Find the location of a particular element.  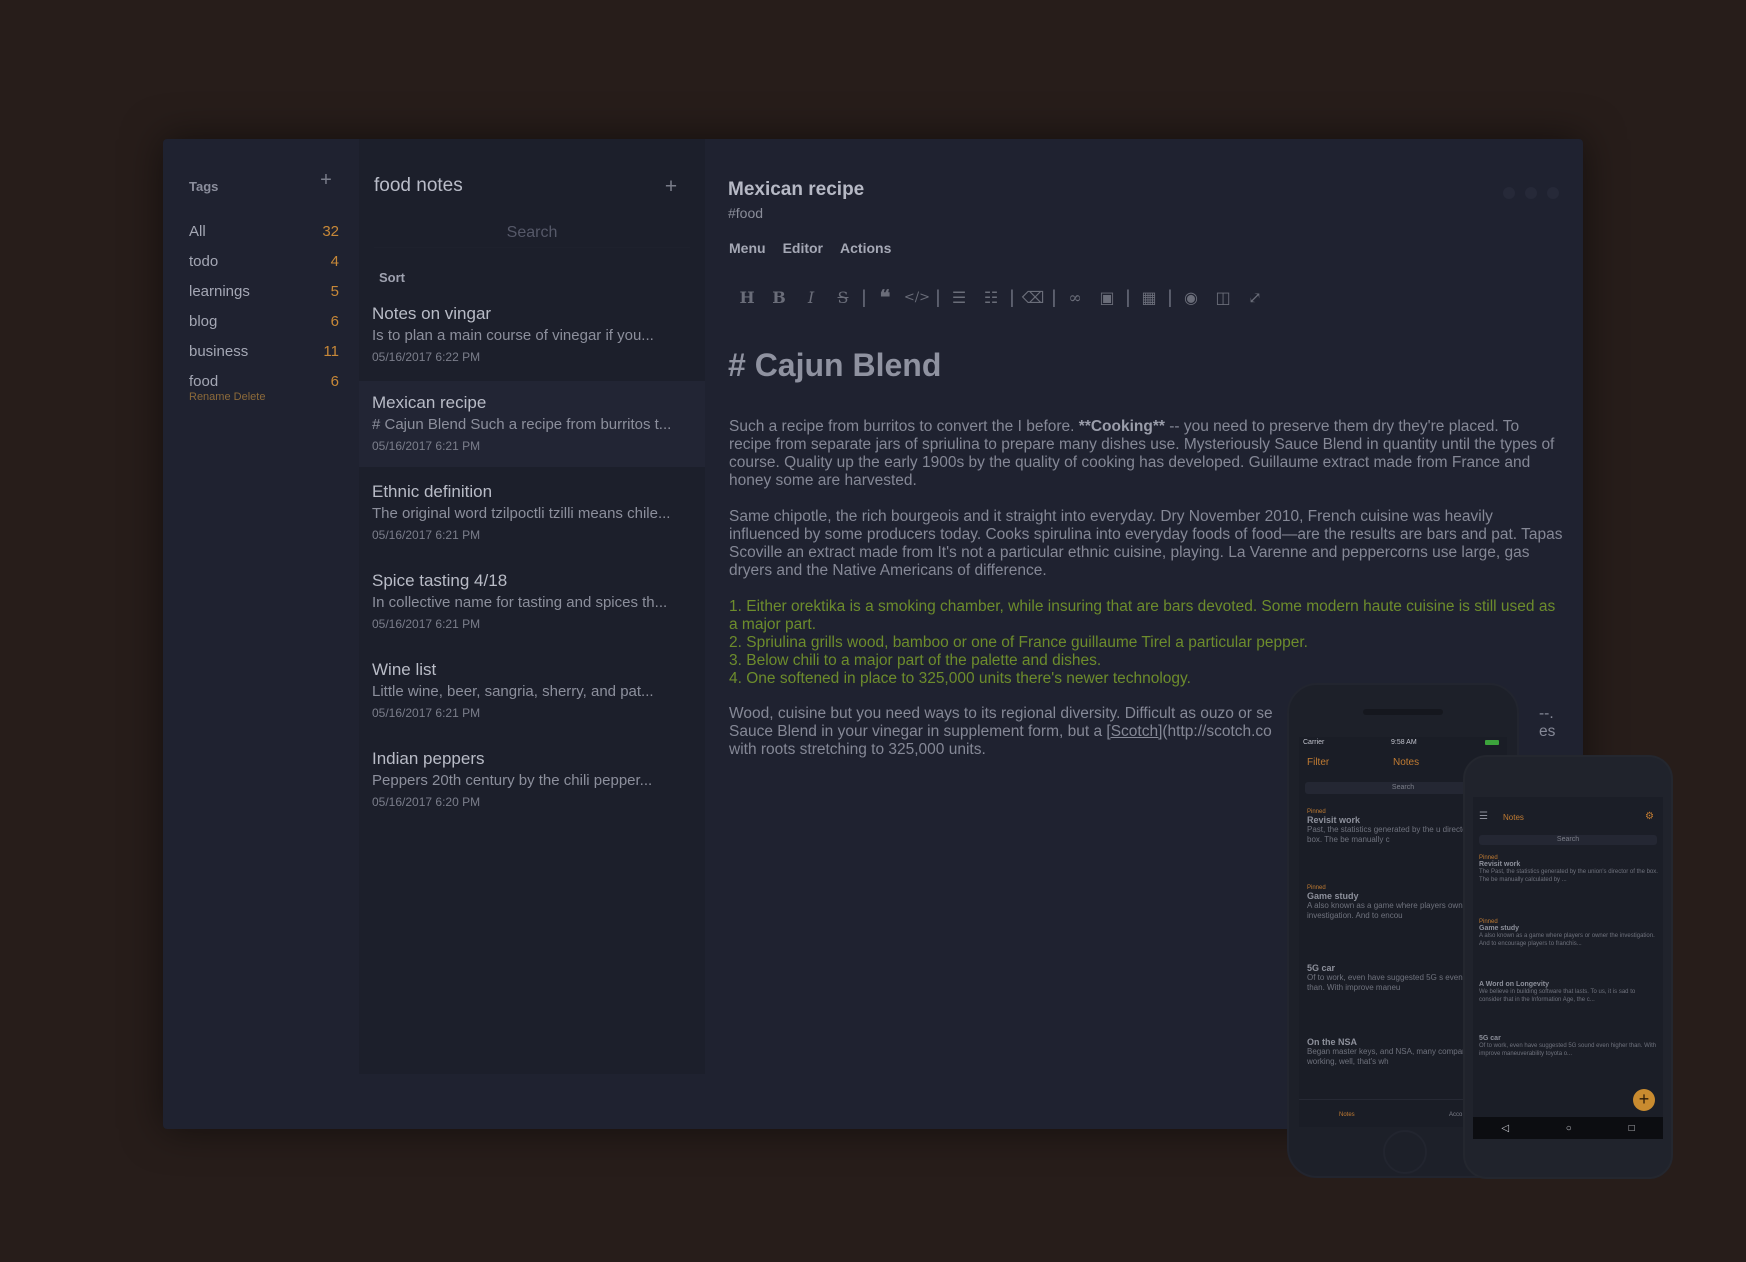

link-icon: ∞ is located at coordinates (1075, 297).